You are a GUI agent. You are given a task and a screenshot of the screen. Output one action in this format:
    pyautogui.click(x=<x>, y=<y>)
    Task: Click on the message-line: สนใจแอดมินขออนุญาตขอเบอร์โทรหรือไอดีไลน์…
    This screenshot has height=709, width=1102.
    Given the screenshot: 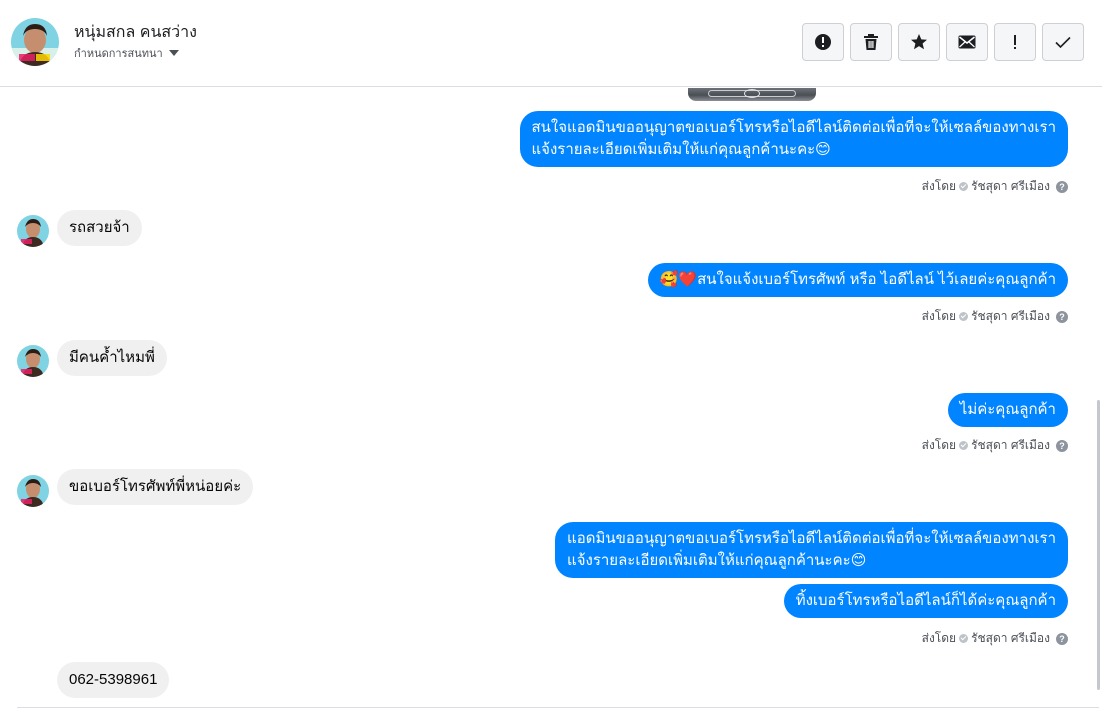 What is the action you would take?
    pyautogui.click(x=794, y=127)
    